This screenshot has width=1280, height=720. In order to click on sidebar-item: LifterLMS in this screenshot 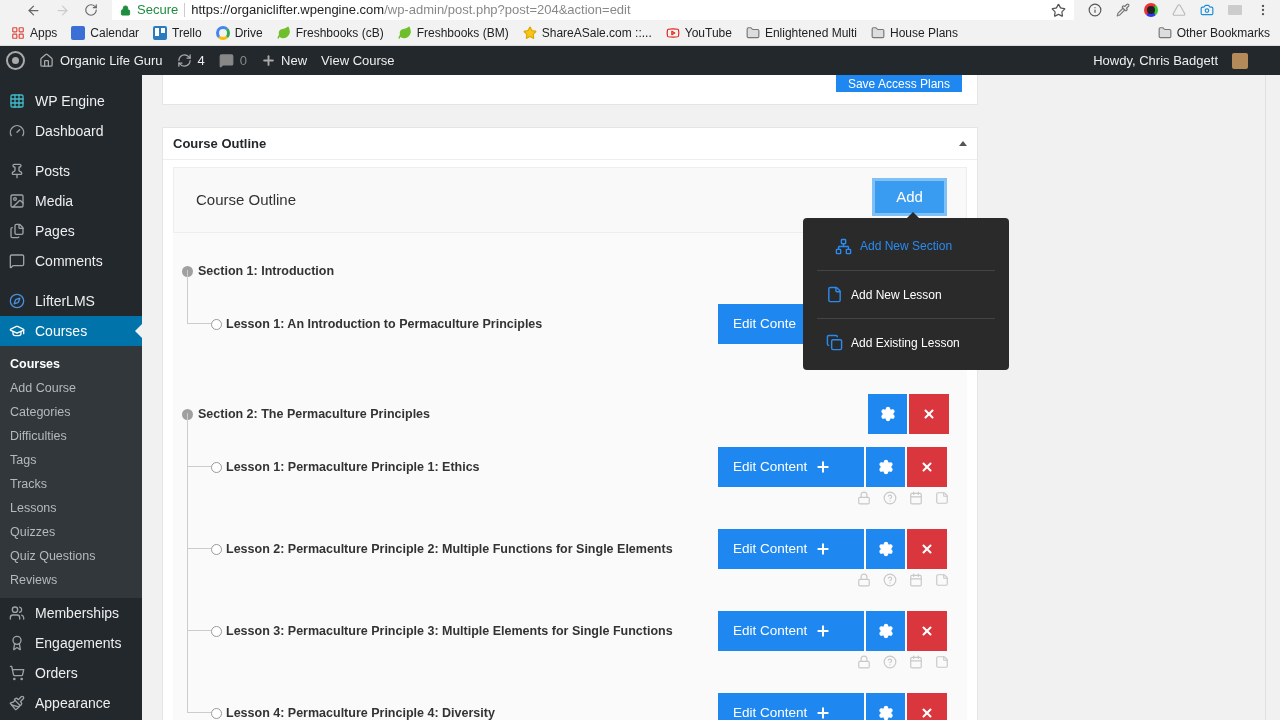, I will do `click(71, 301)`.